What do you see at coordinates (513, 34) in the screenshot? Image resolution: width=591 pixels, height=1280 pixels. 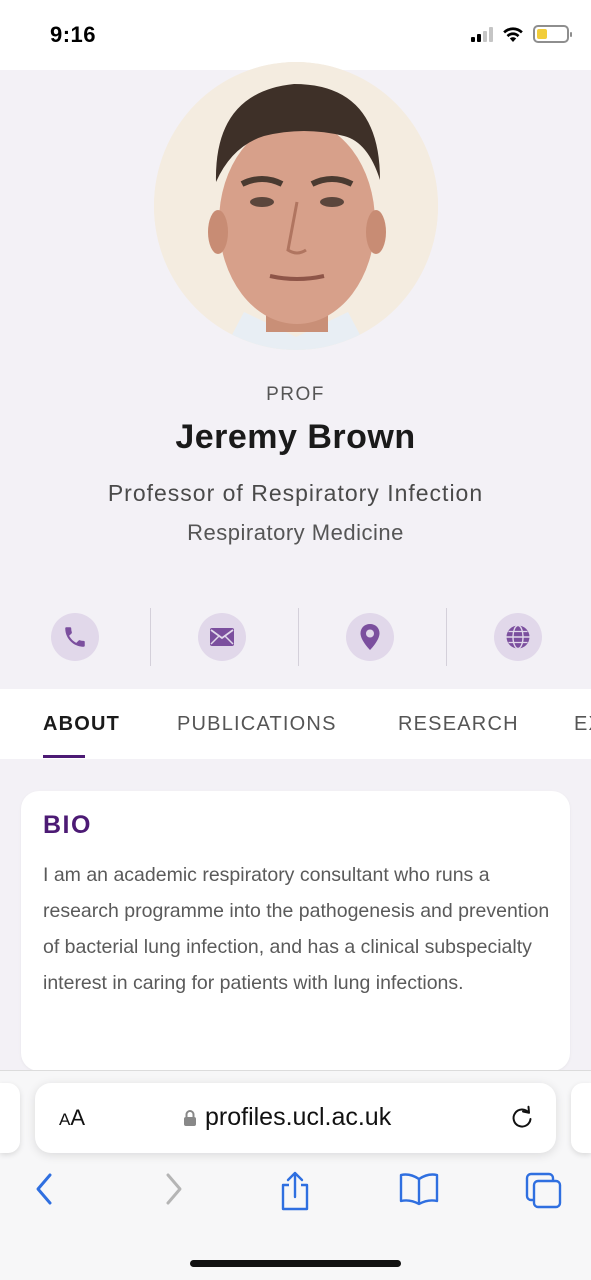 I see `wifi-icon` at bounding box center [513, 34].